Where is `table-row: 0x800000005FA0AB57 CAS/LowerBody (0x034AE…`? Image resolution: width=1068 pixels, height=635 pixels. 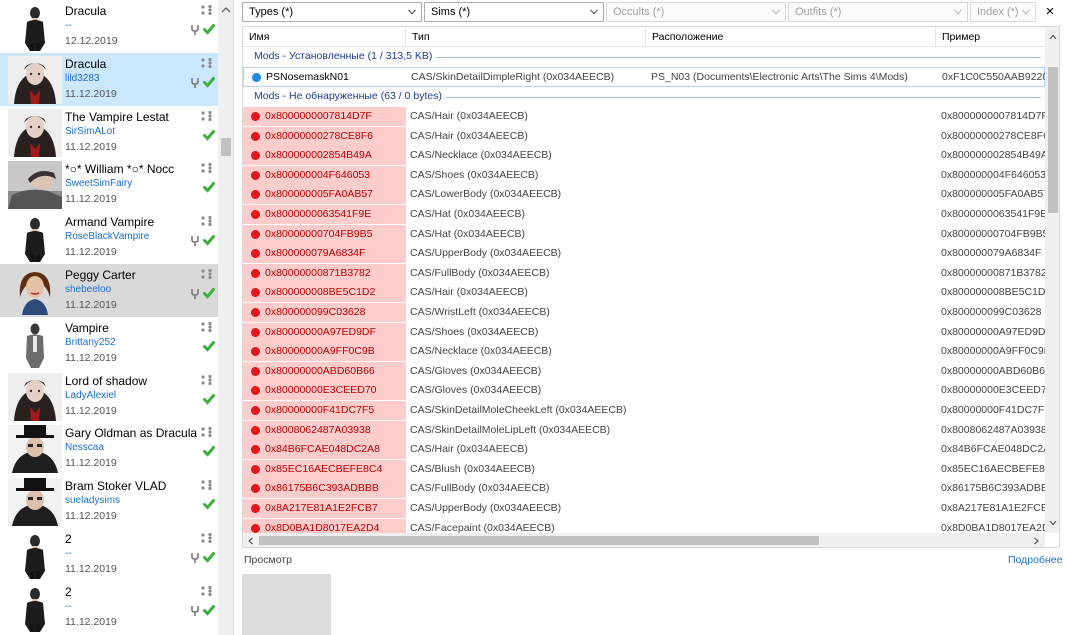 table-row: 0x800000005FA0AB57 CAS/LowerBody (0x034AE… is located at coordinates (644, 195).